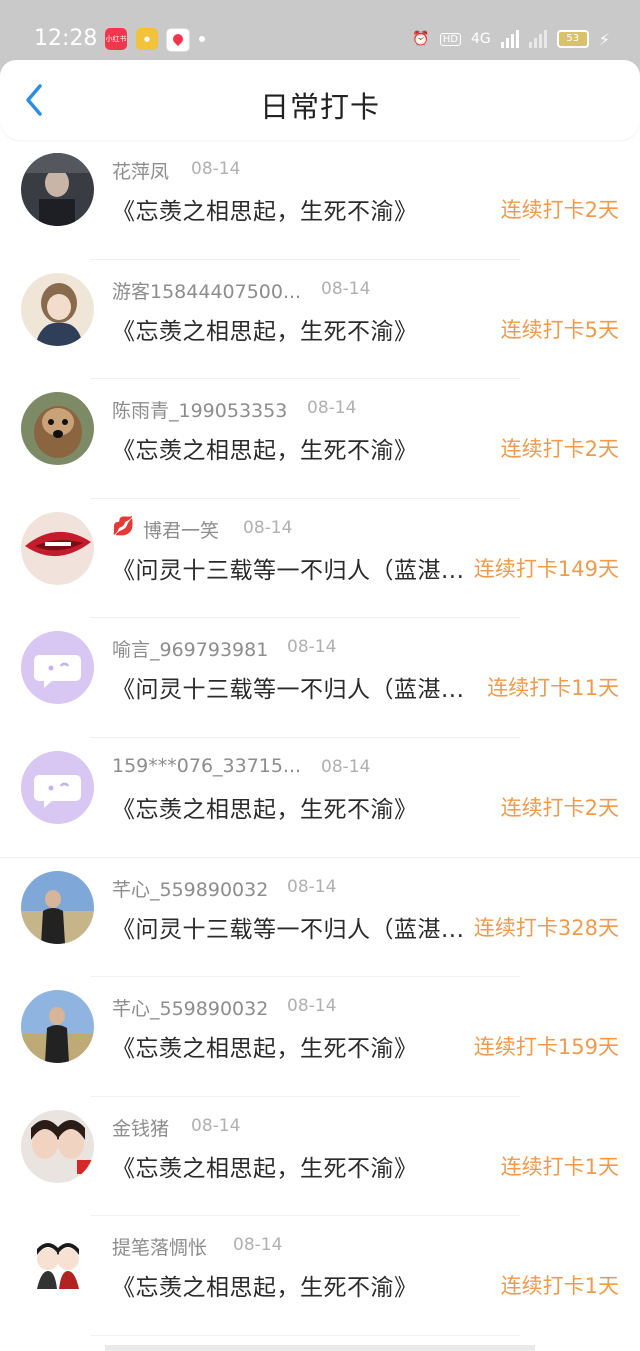 Image resolution: width=640 pixels, height=1351 pixels. Describe the element at coordinates (421, 39) in the screenshot. I see `alarm-icon: ⏰` at that location.